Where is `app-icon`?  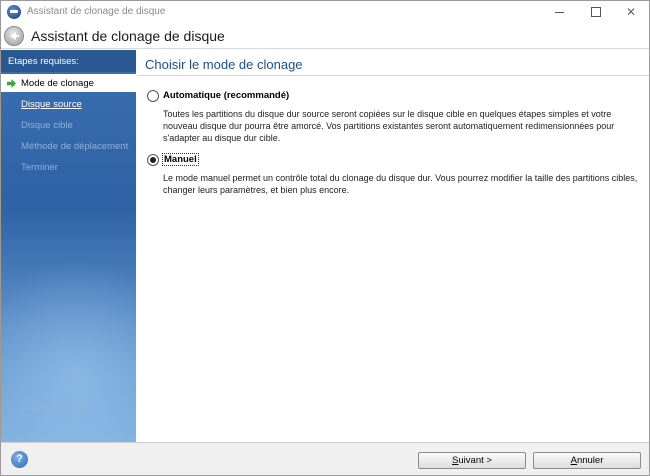 app-icon is located at coordinates (14, 12).